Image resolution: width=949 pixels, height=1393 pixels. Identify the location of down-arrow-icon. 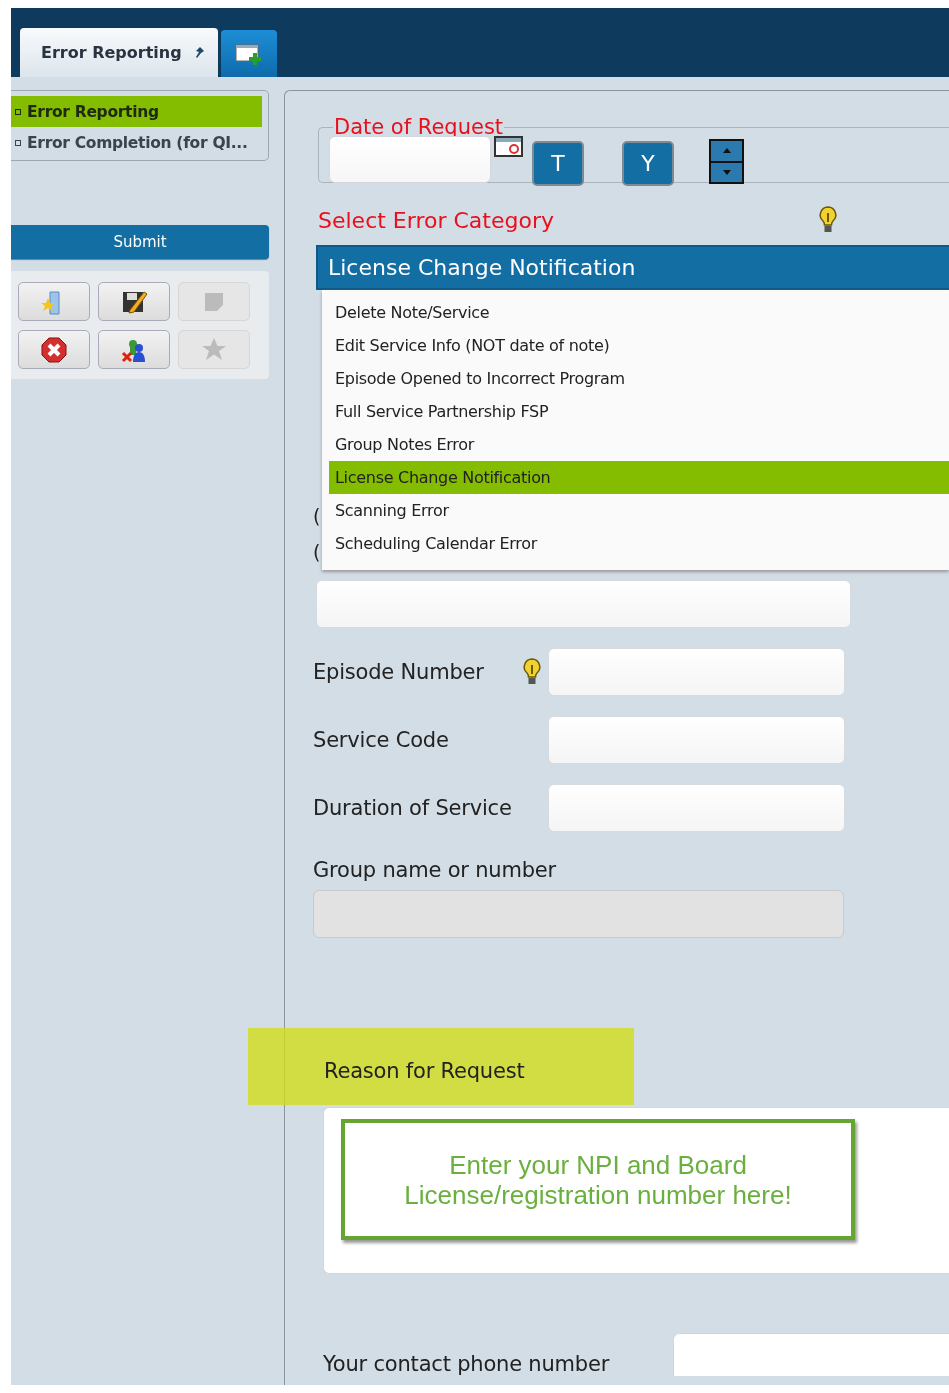
(726, 172).